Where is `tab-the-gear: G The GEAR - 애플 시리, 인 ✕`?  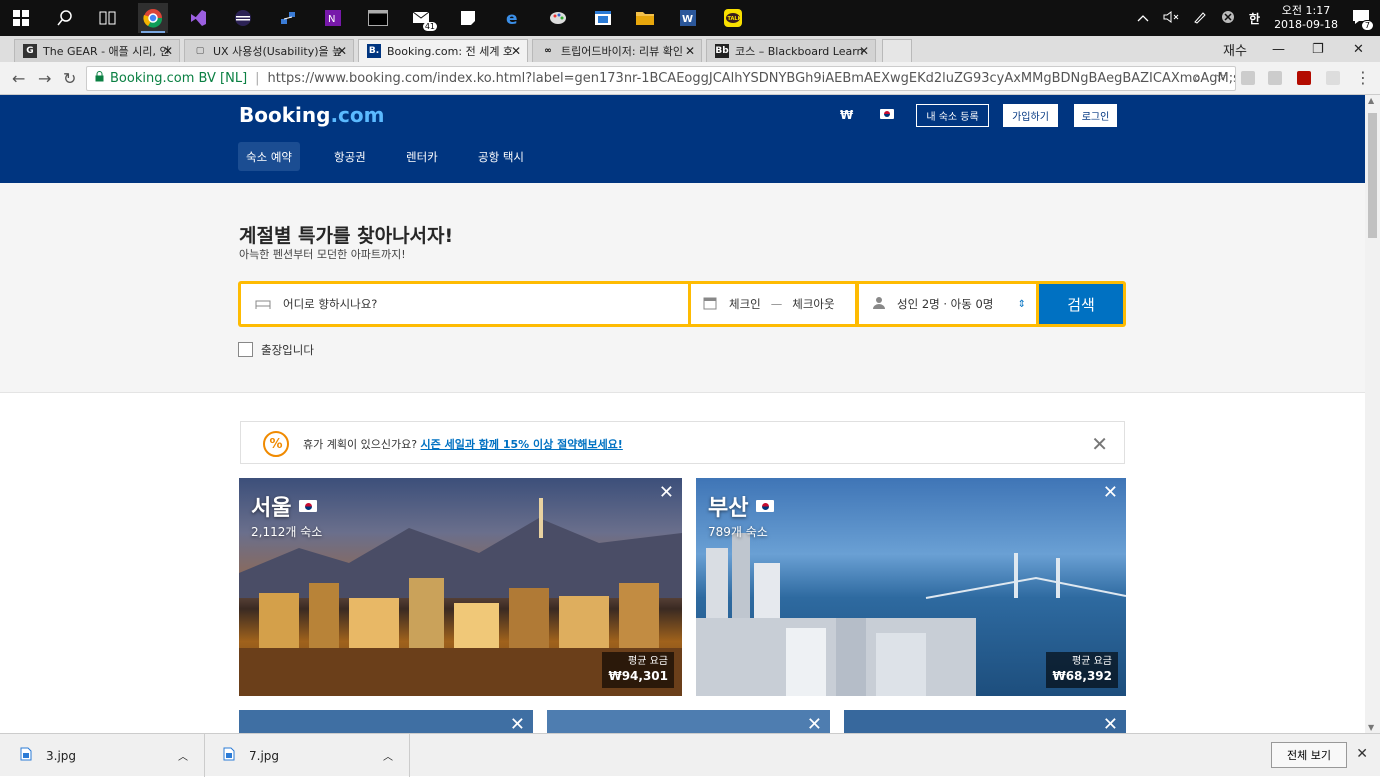
tab-the-gear: G The GEAR - 애플 시리, 인 ✕ is located at coordinates (97, 50).